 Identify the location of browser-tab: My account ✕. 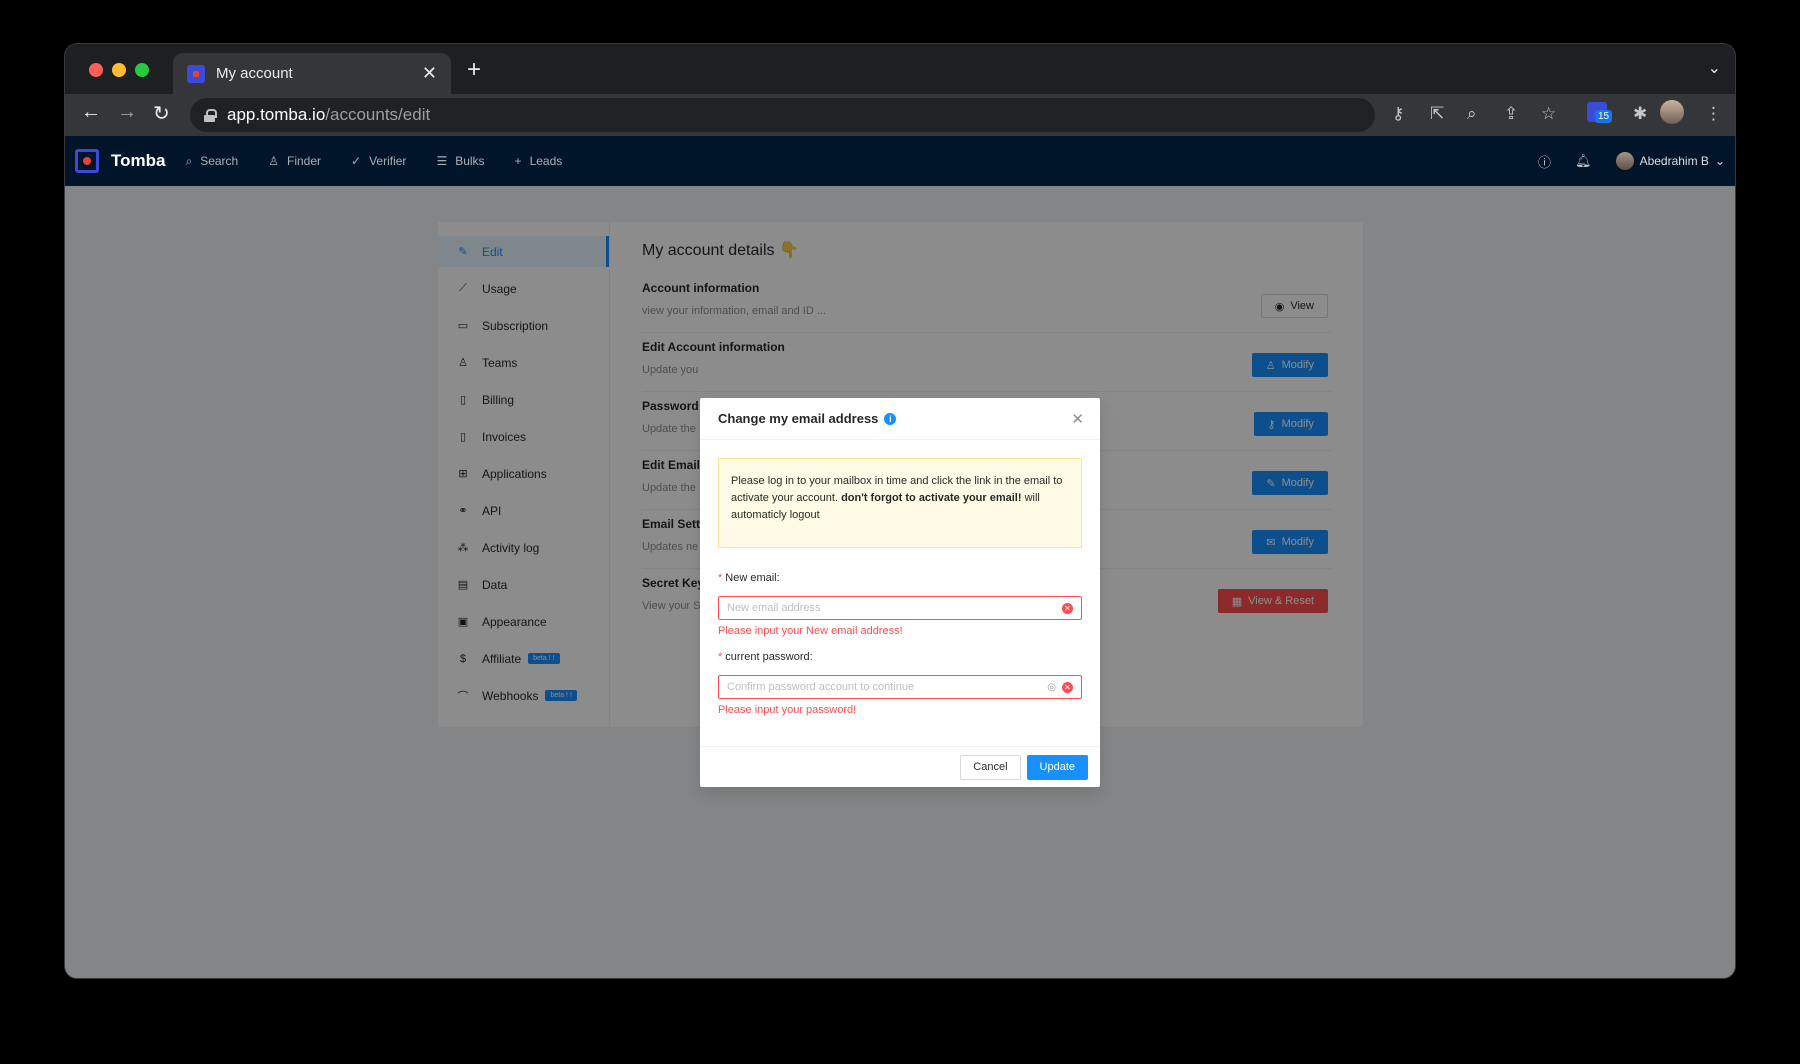
(312, 73).